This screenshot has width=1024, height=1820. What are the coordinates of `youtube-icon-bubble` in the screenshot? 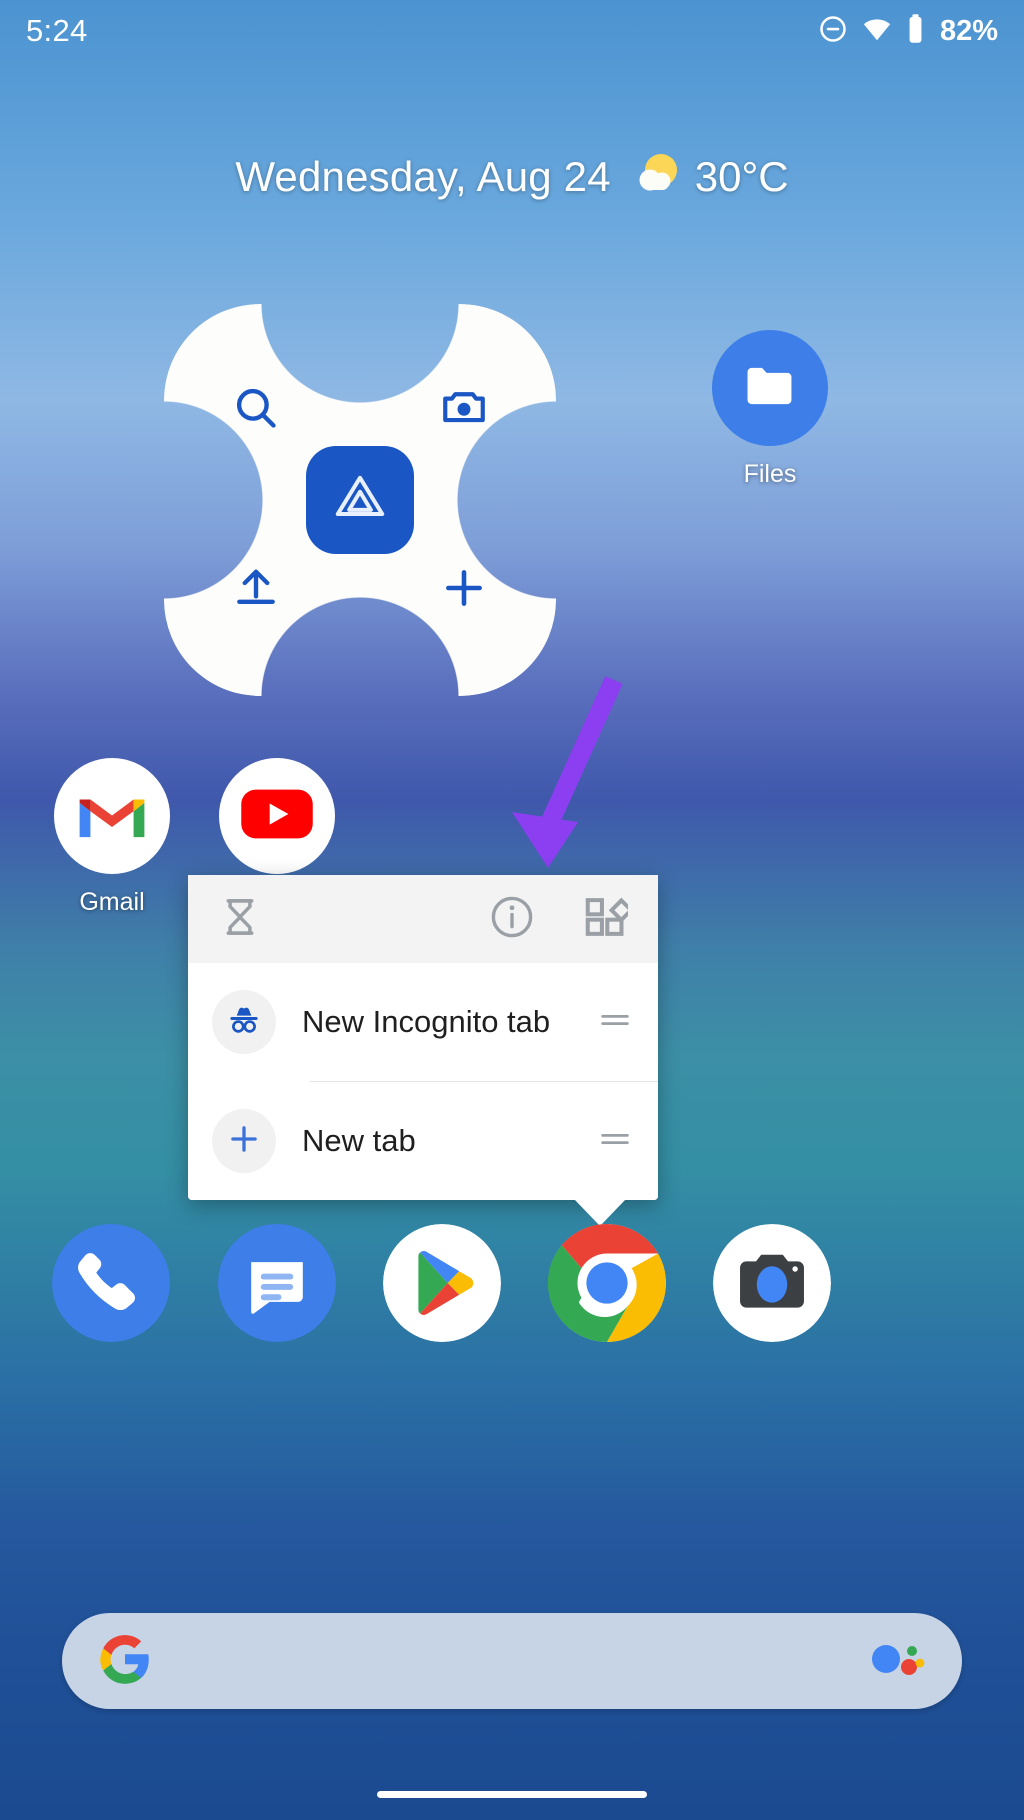 It's located at (277, 816).